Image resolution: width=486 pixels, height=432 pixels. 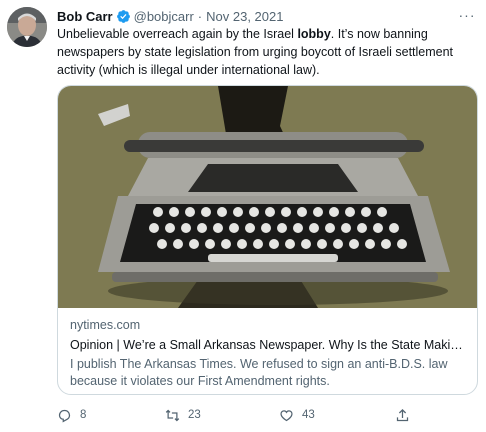 What do you see at coordinates (314, 34) in the screenshot?
I see `tweet-text-bold: lobby` at bounding box center [314, 34].